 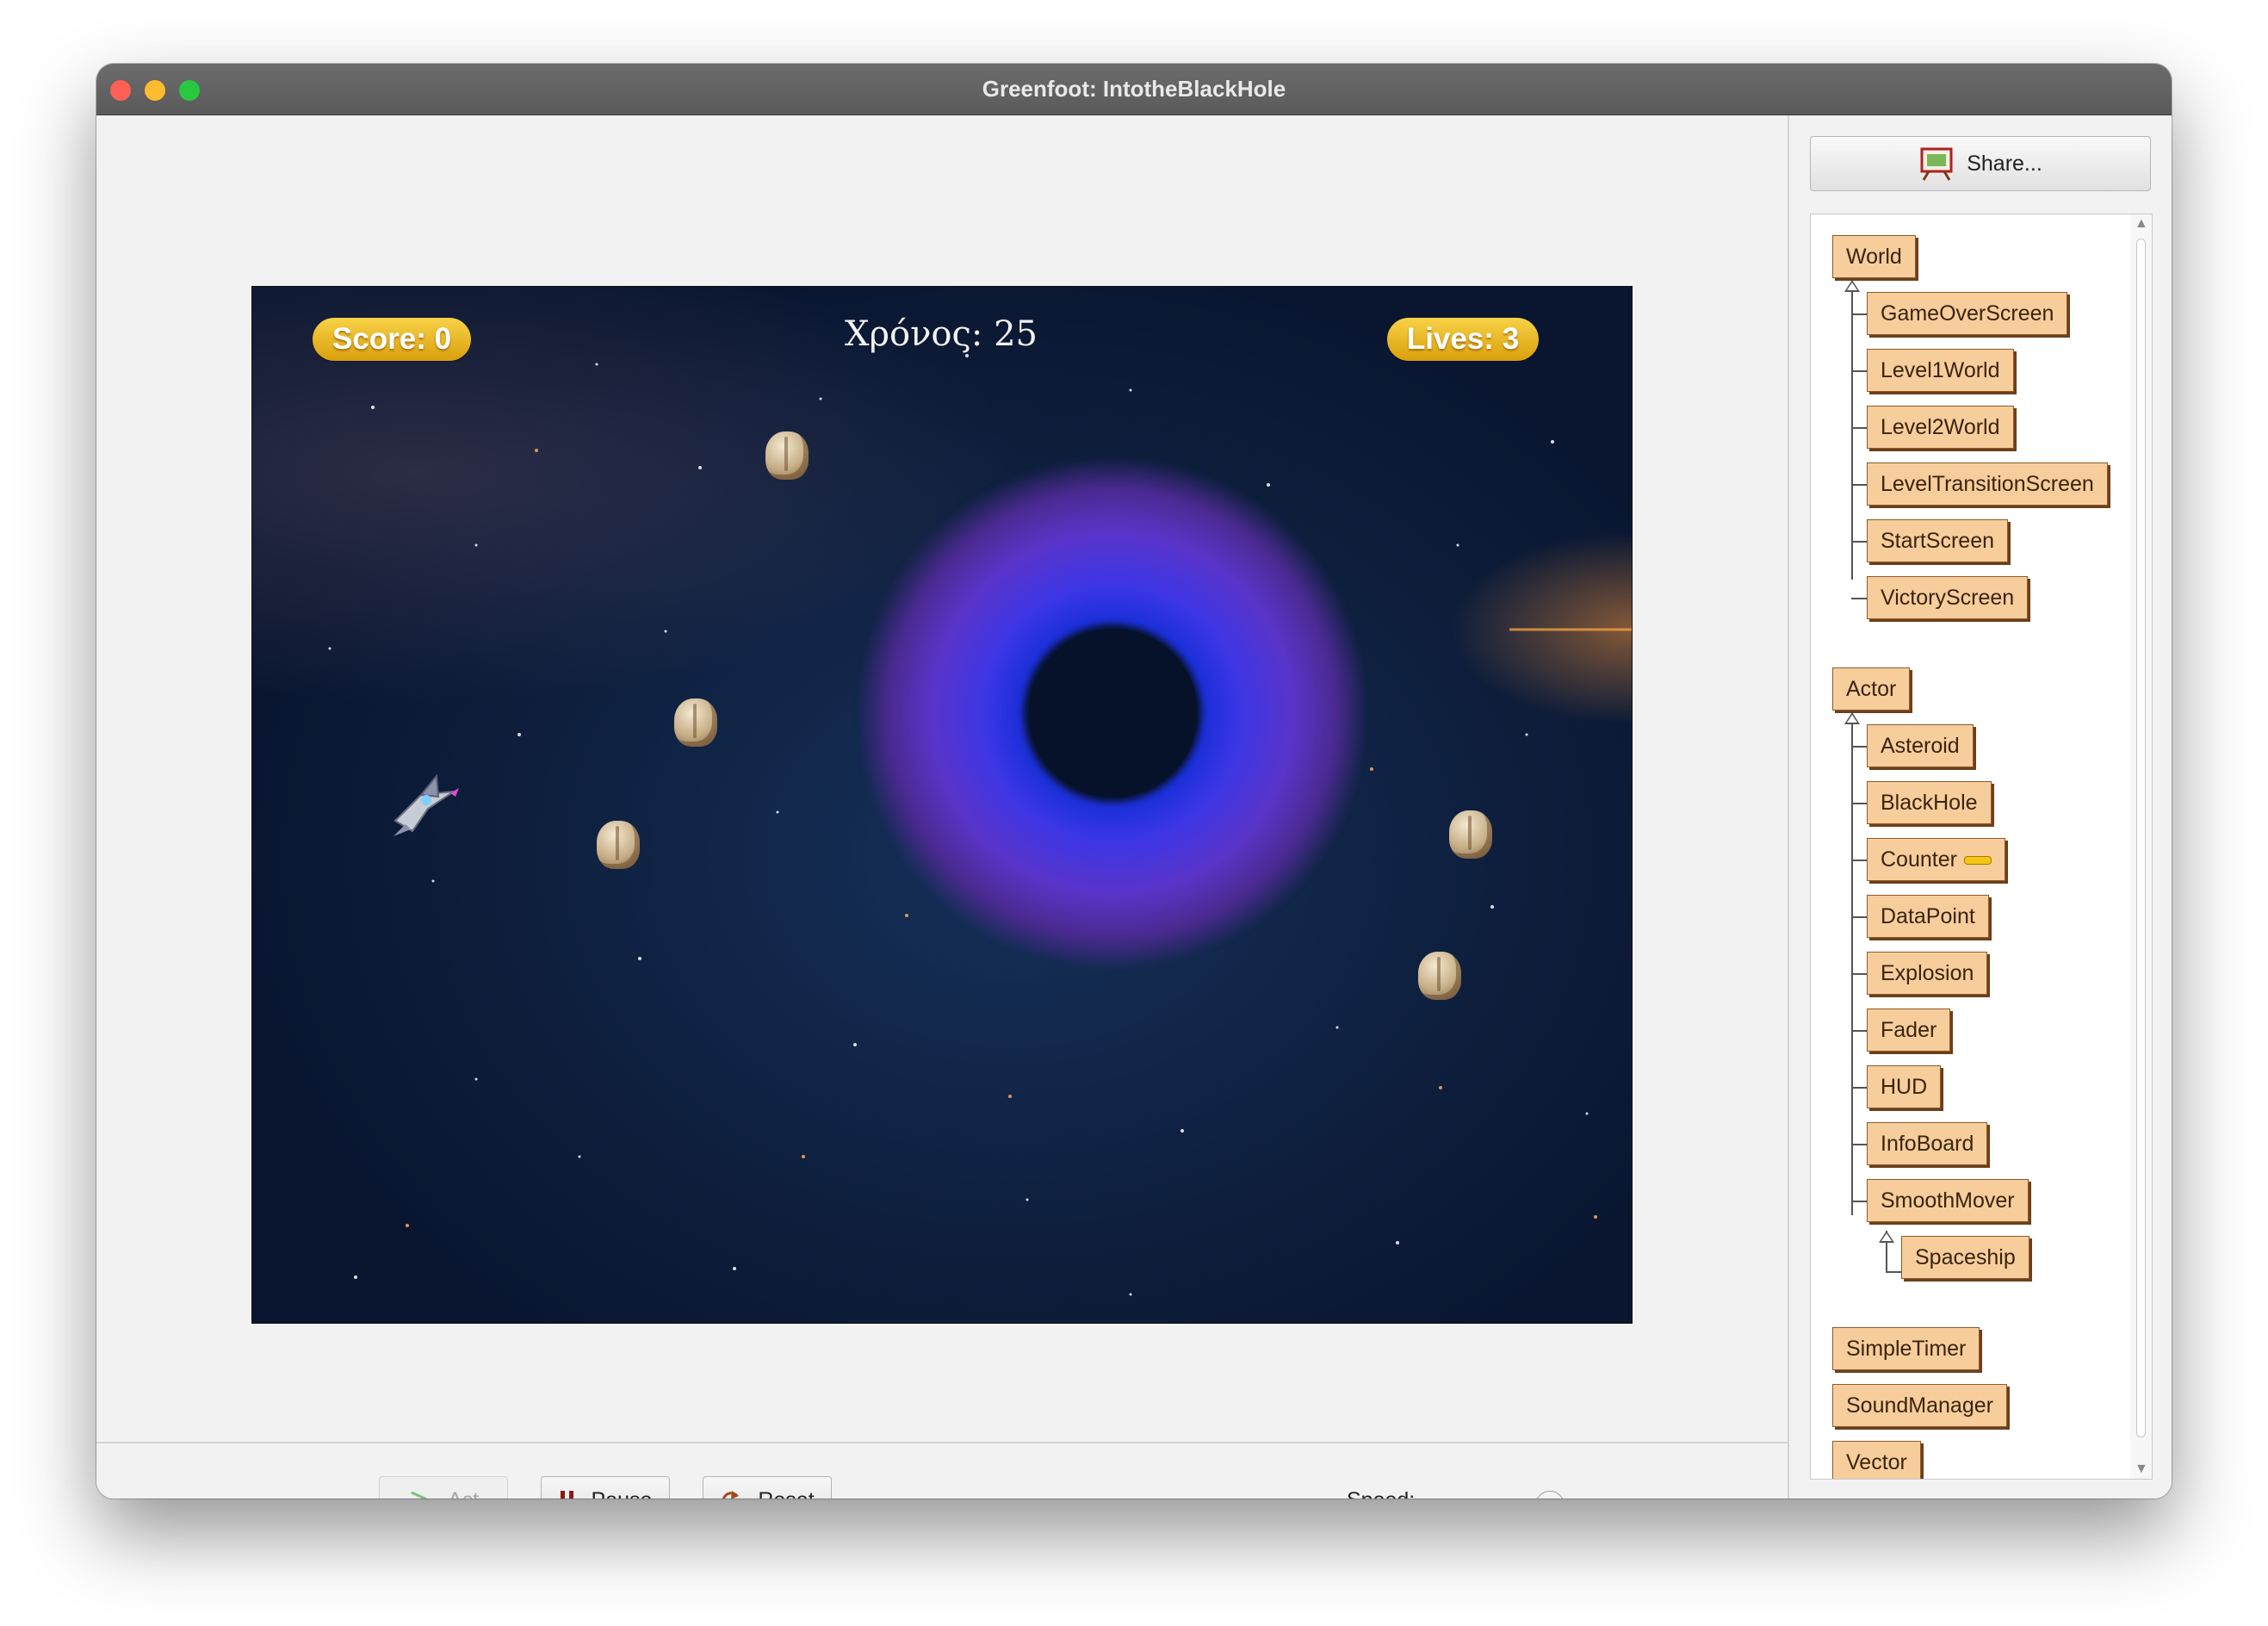 What do you see at coordinates (1909, 1030) in the screenshot?
I see `class-fader: Fader` at bounding box center [1909, 1030].